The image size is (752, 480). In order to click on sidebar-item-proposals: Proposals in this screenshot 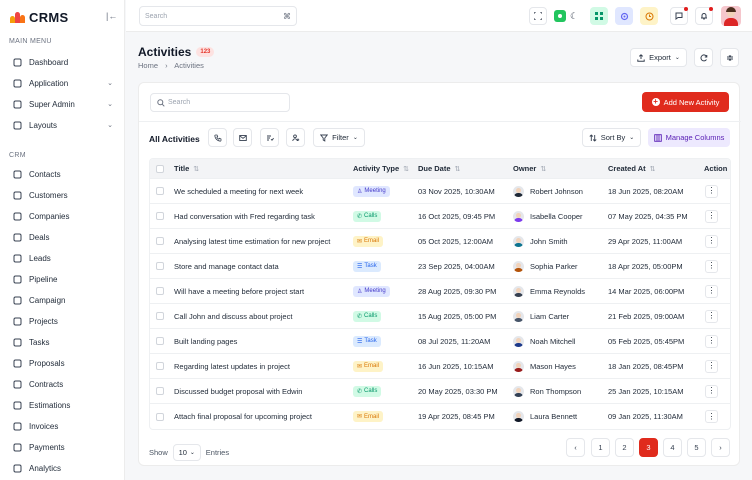, I will do `click(62, 363)`.